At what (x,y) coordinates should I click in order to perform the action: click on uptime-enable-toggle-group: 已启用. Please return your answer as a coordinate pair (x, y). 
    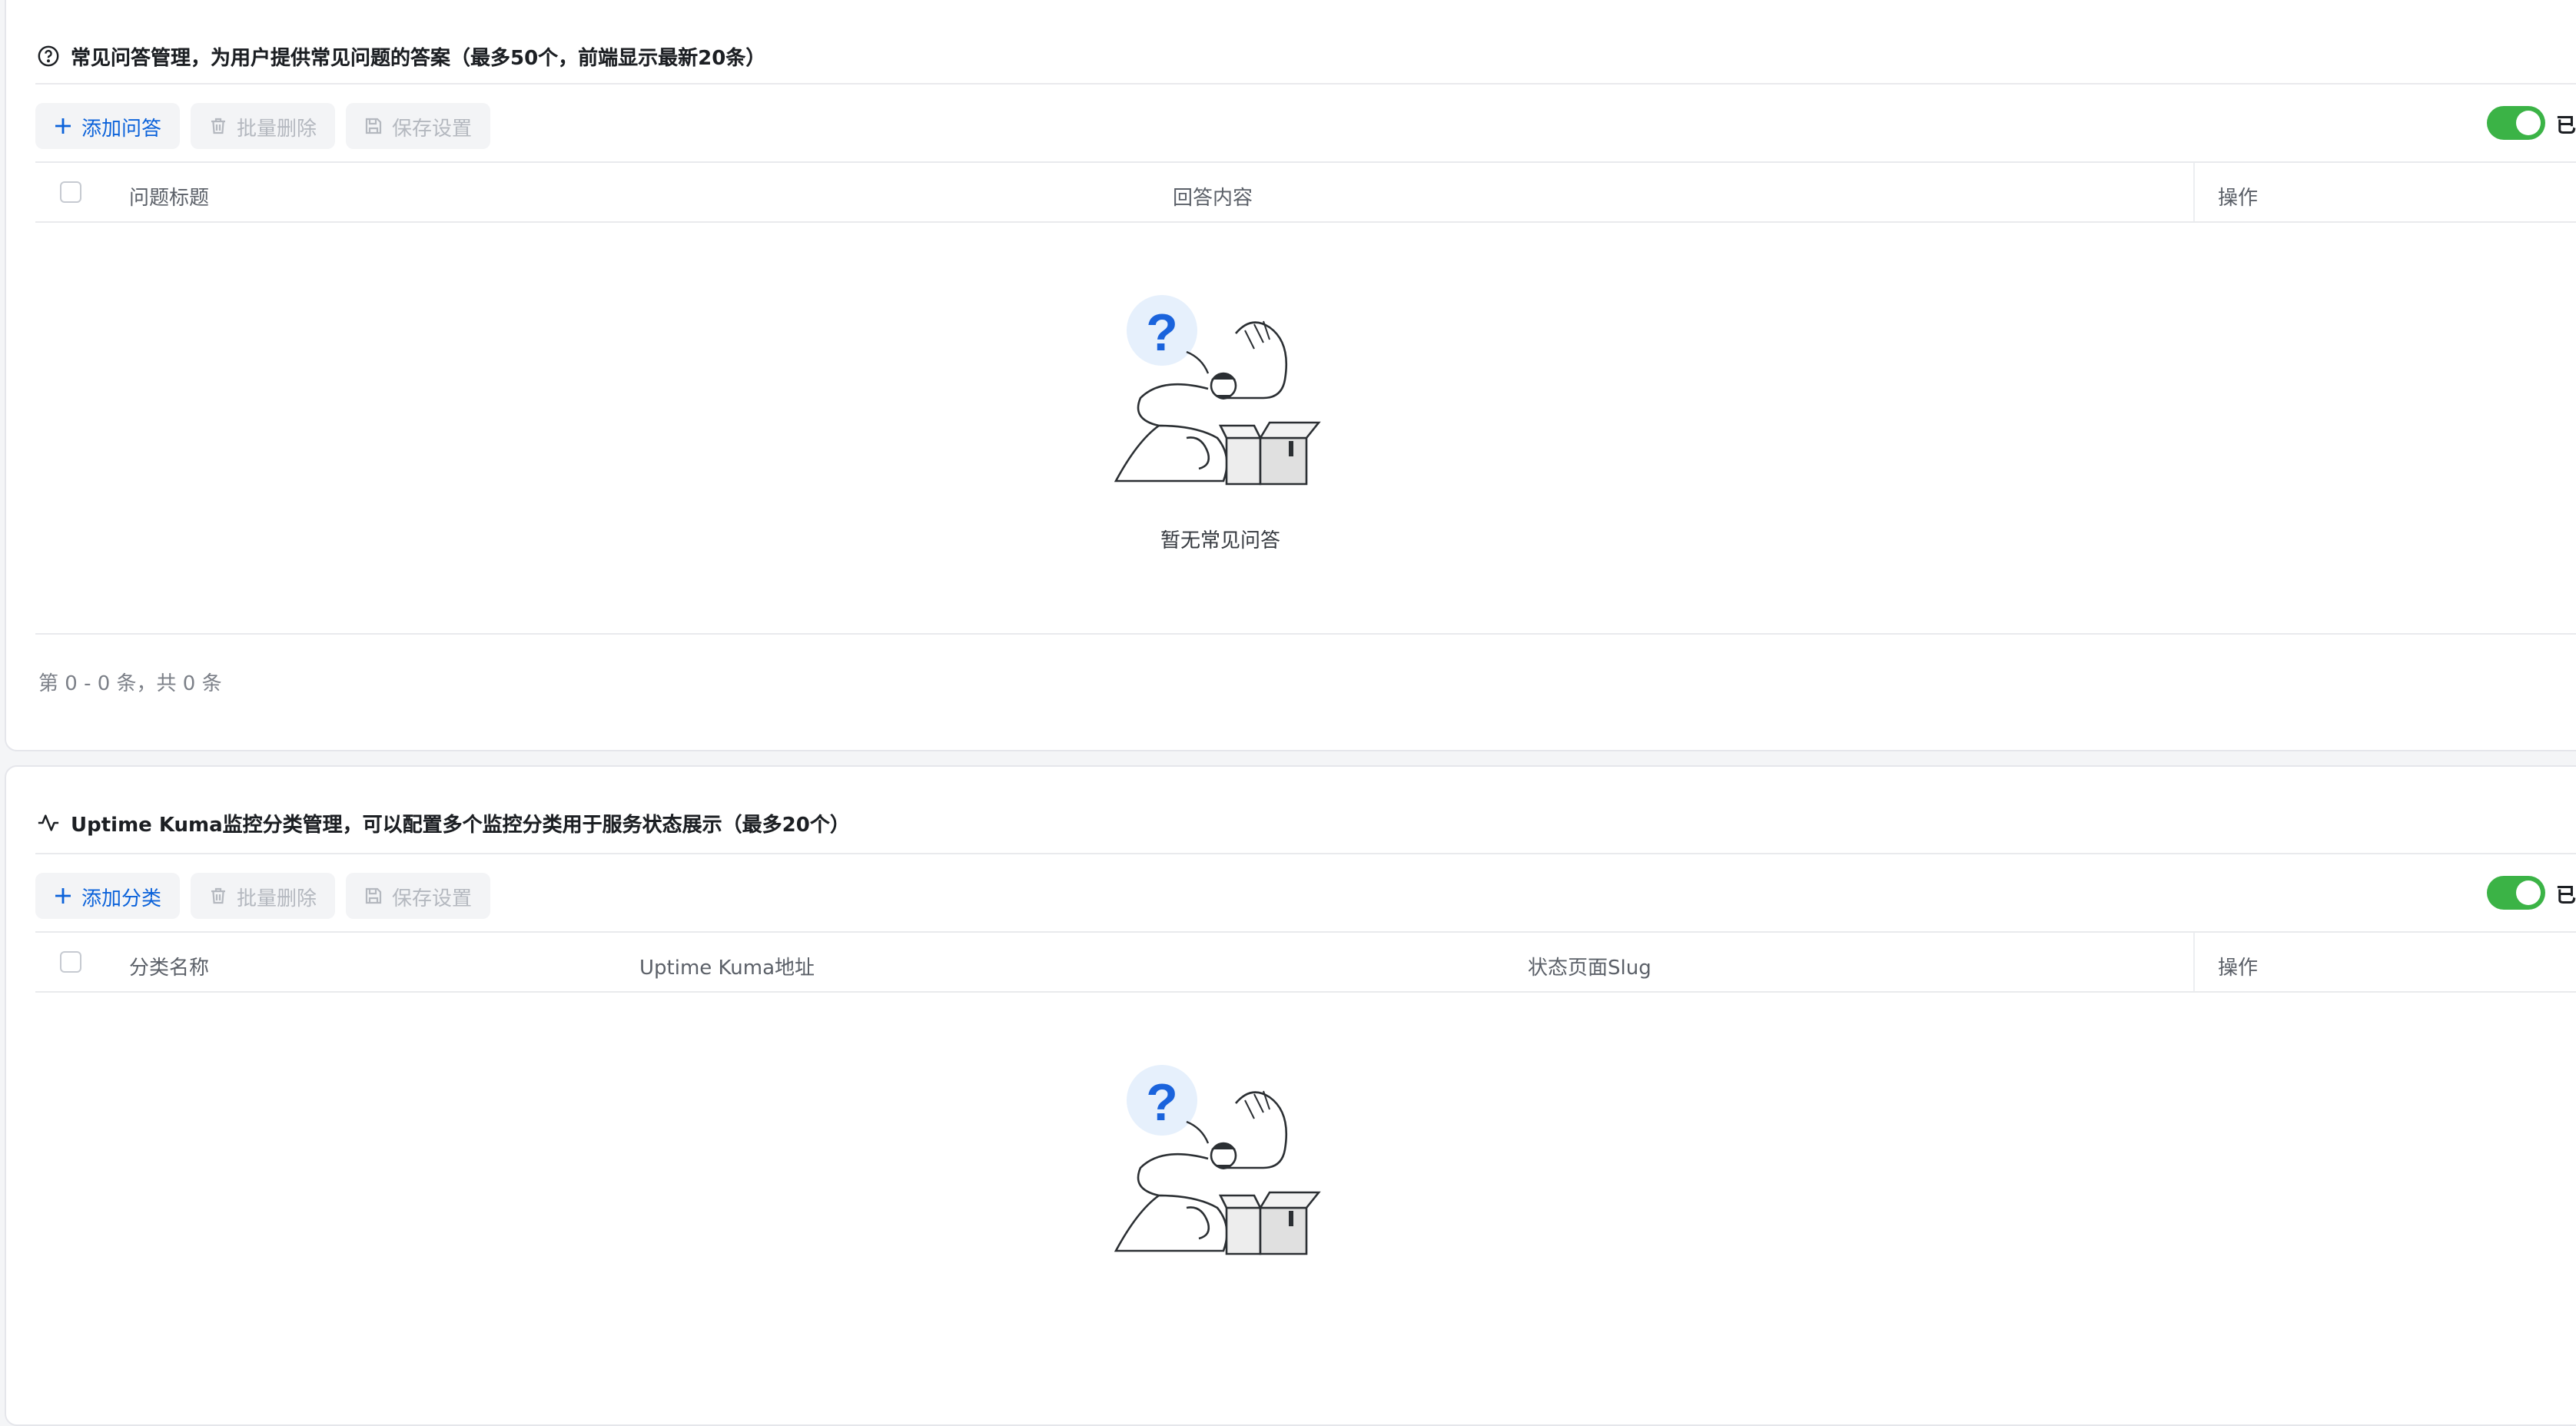
    Looking at the image, I should click on (2531, 893).